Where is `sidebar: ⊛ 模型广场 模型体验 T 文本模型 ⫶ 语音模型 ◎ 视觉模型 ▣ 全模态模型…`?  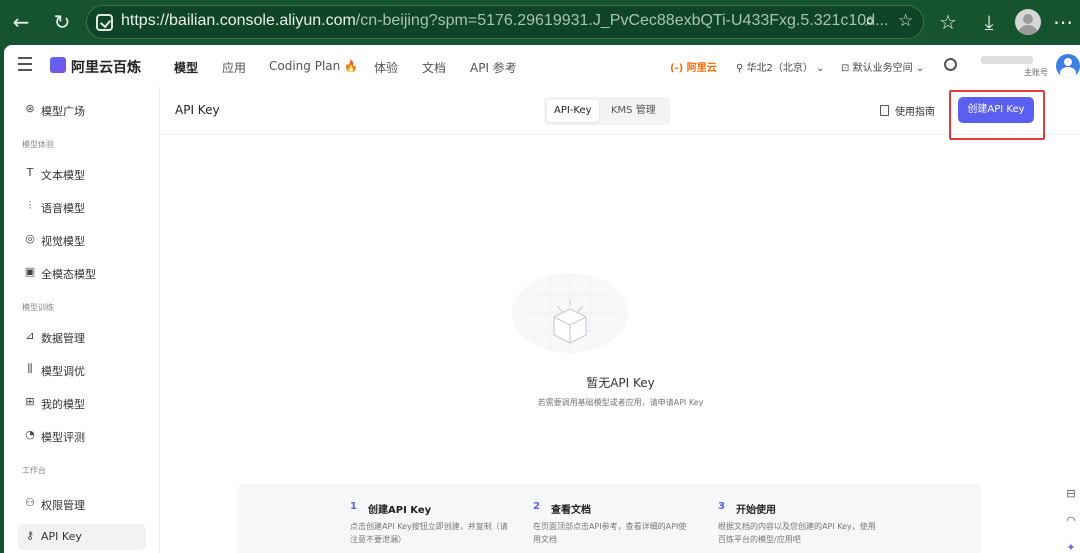 sidebar: ⊛ 模型广场 模型体验 T 文本模型 ⫶ 语音模型 ◎ 视觉模型 ▣ 全模态模型… is located at coordinates (81, 320).